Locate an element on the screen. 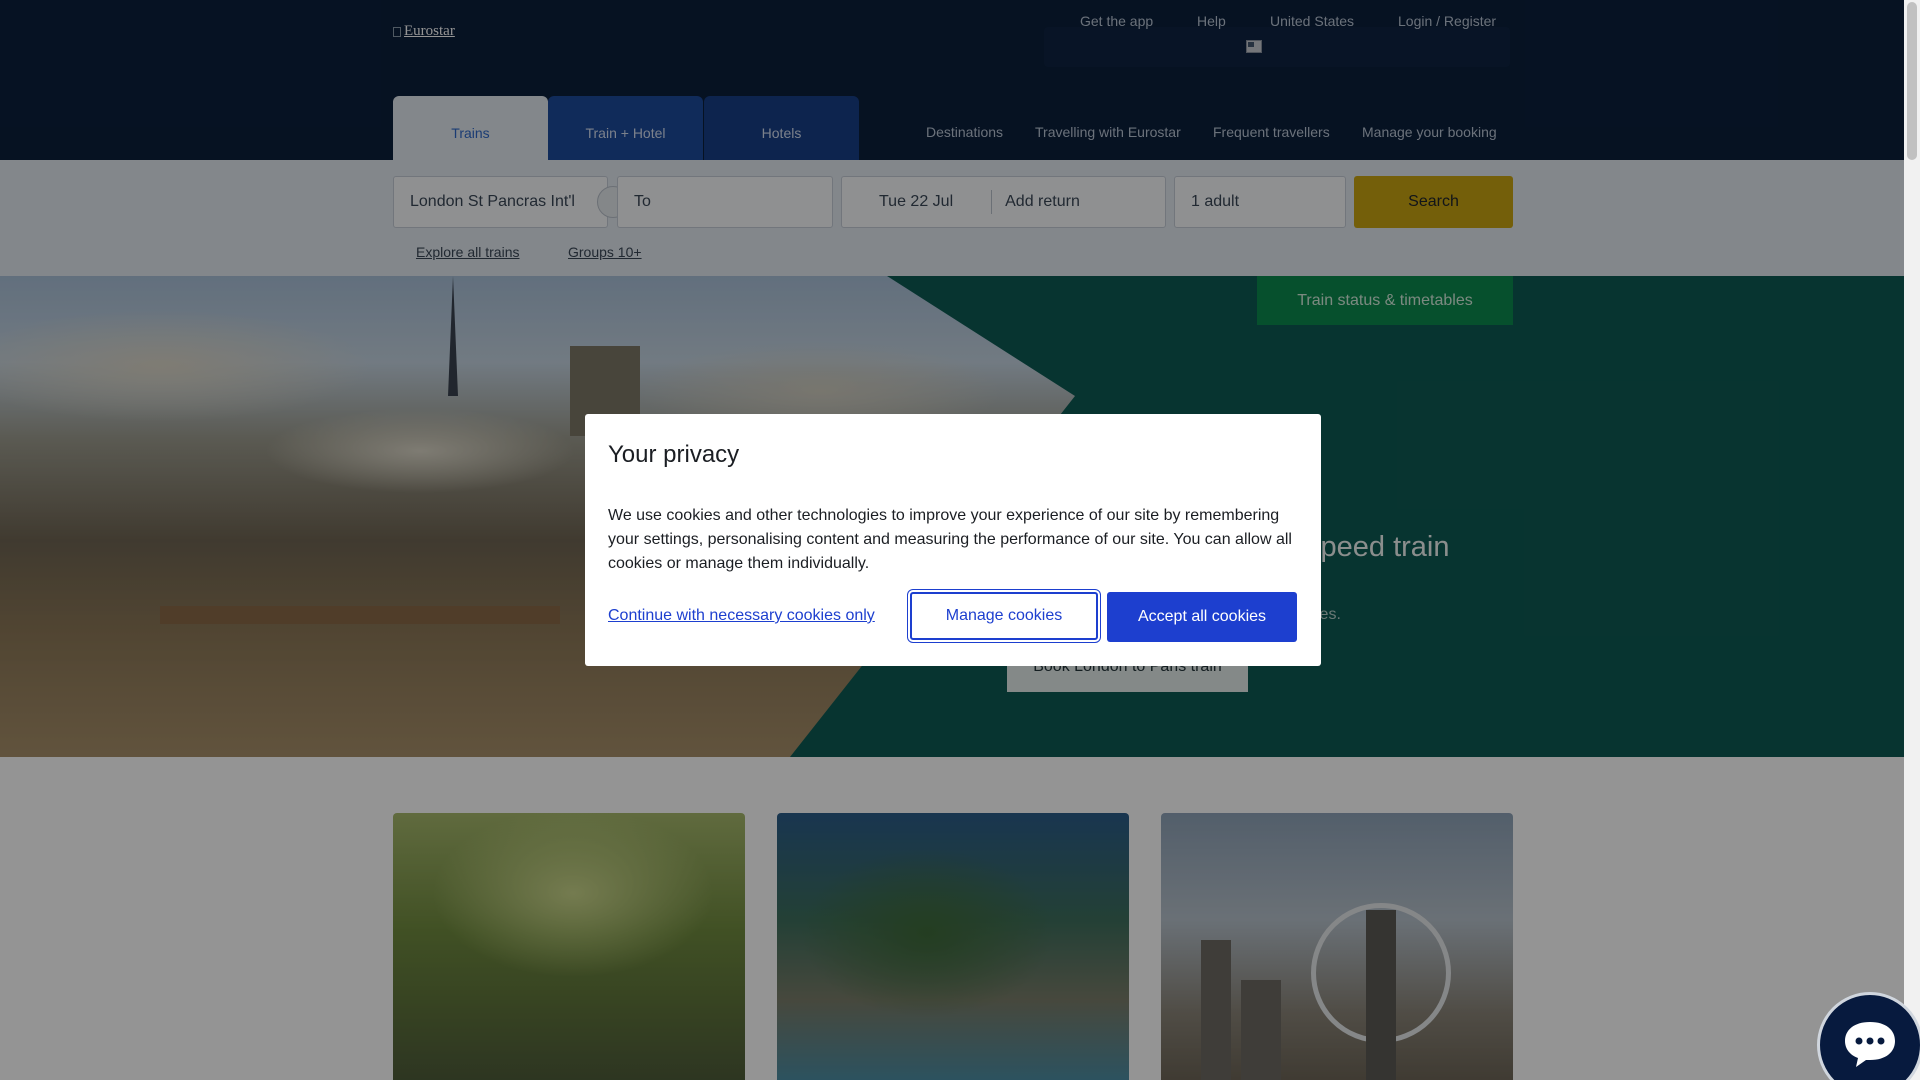 The image size is (1920, 1080). chat-bubble-icon is located at coordinates (1870, 1044).